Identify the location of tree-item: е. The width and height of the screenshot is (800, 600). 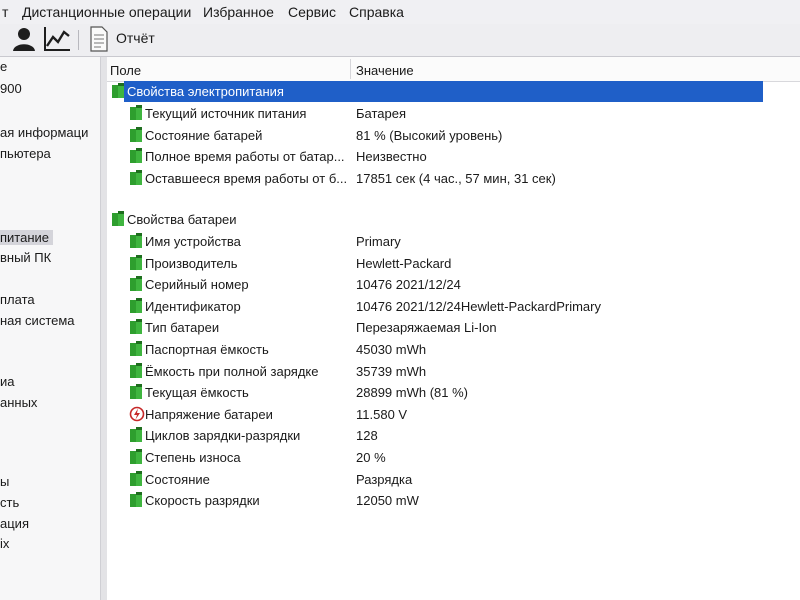
(3, 66).